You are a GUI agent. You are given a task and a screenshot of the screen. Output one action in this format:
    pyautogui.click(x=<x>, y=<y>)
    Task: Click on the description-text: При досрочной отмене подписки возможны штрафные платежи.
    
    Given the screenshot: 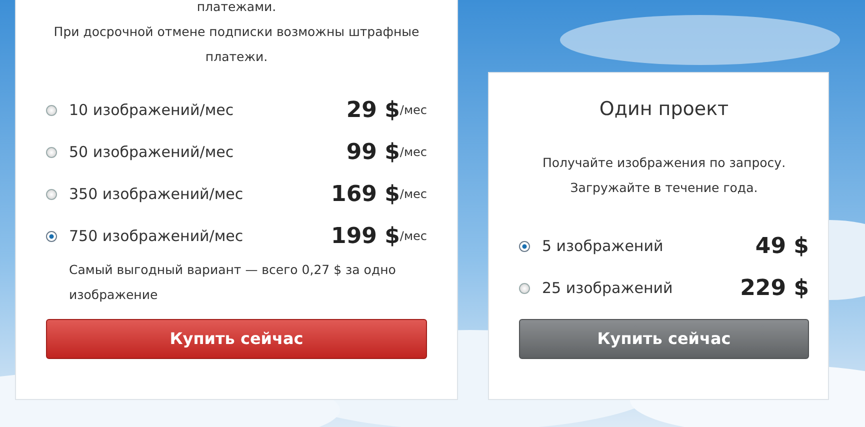 What is the action you would take?
    pyautogui.click(x=236, y=44)
    